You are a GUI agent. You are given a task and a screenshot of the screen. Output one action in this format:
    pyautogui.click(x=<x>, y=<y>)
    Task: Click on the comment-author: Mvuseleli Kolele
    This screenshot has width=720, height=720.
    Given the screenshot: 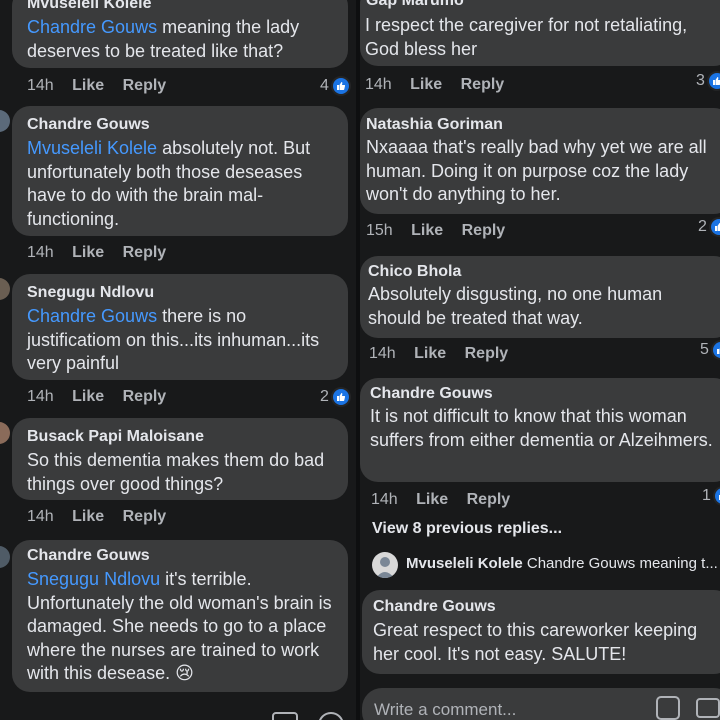 What is the action you would take?
    pyautogui.click(x=89, y=6)
    